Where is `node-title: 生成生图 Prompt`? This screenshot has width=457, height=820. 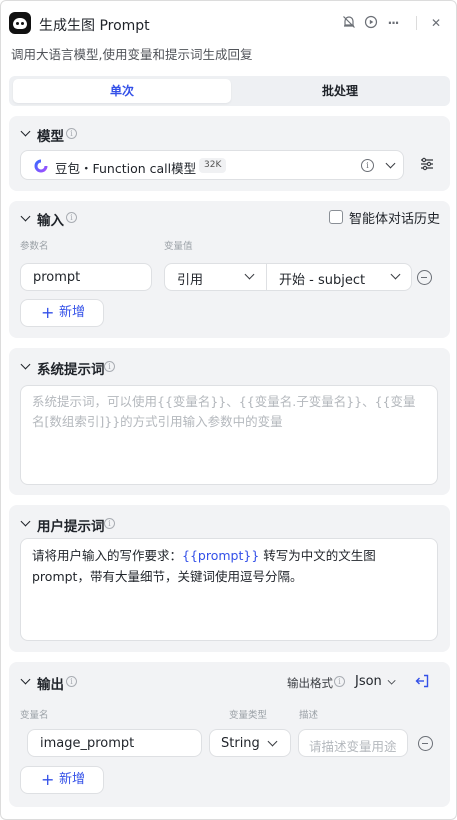
node-title: 生成生图 Prompt is located at coordinates (94, 25).